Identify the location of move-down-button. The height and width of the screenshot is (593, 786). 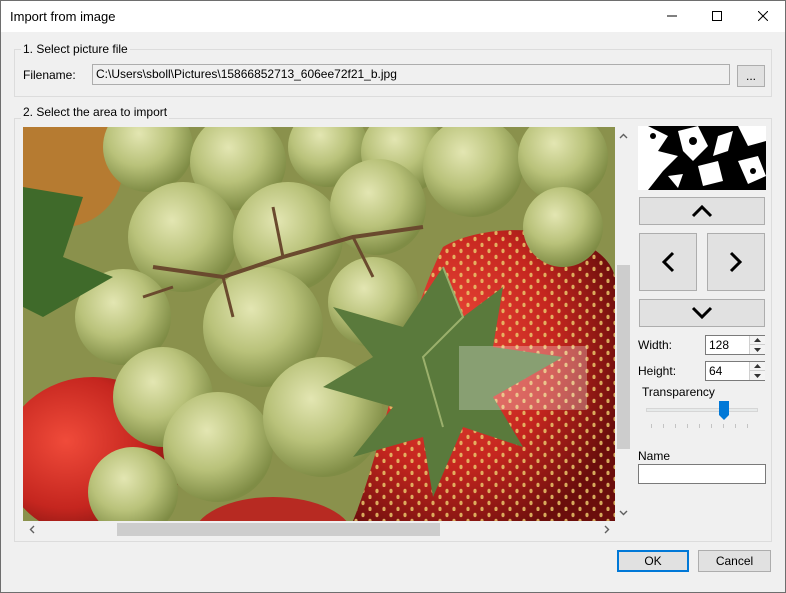
(702, 313).